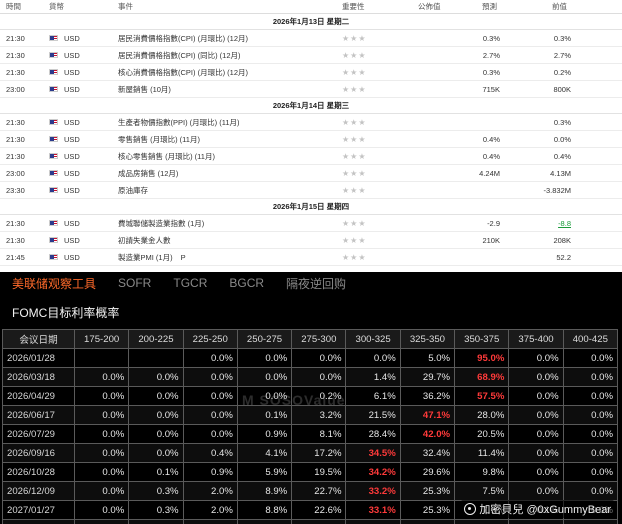  What do you see at coordinates (373, 396) in the screenshot?
I see `probability-cell: 6.1%` at bounding box center [373, 396].